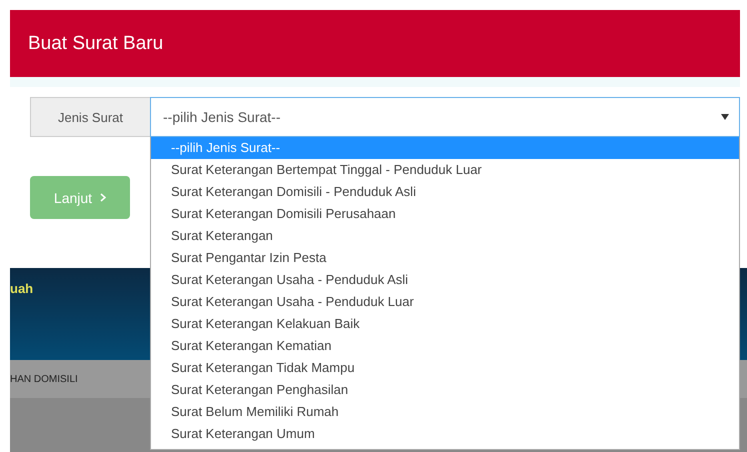 This screenshot has height=452, width=747. I want to click on modal-title: Buat Surat Baru, so click(96, 43).